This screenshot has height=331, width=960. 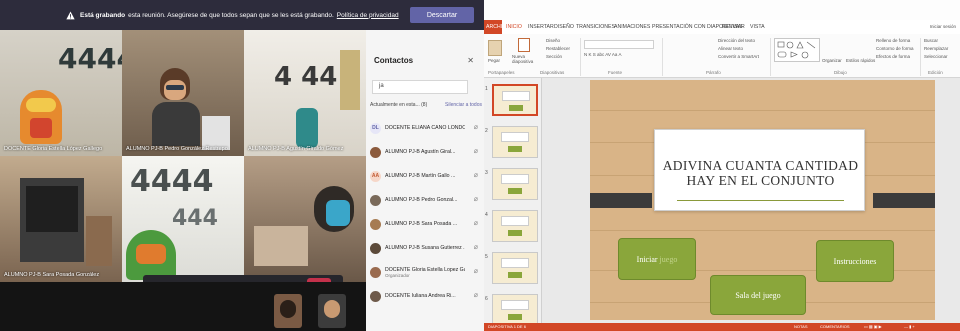 I want to click on participant-item: ALUMNO PJ-B Susana Gutierrez ... ⌀, so click(x=426, y=248).